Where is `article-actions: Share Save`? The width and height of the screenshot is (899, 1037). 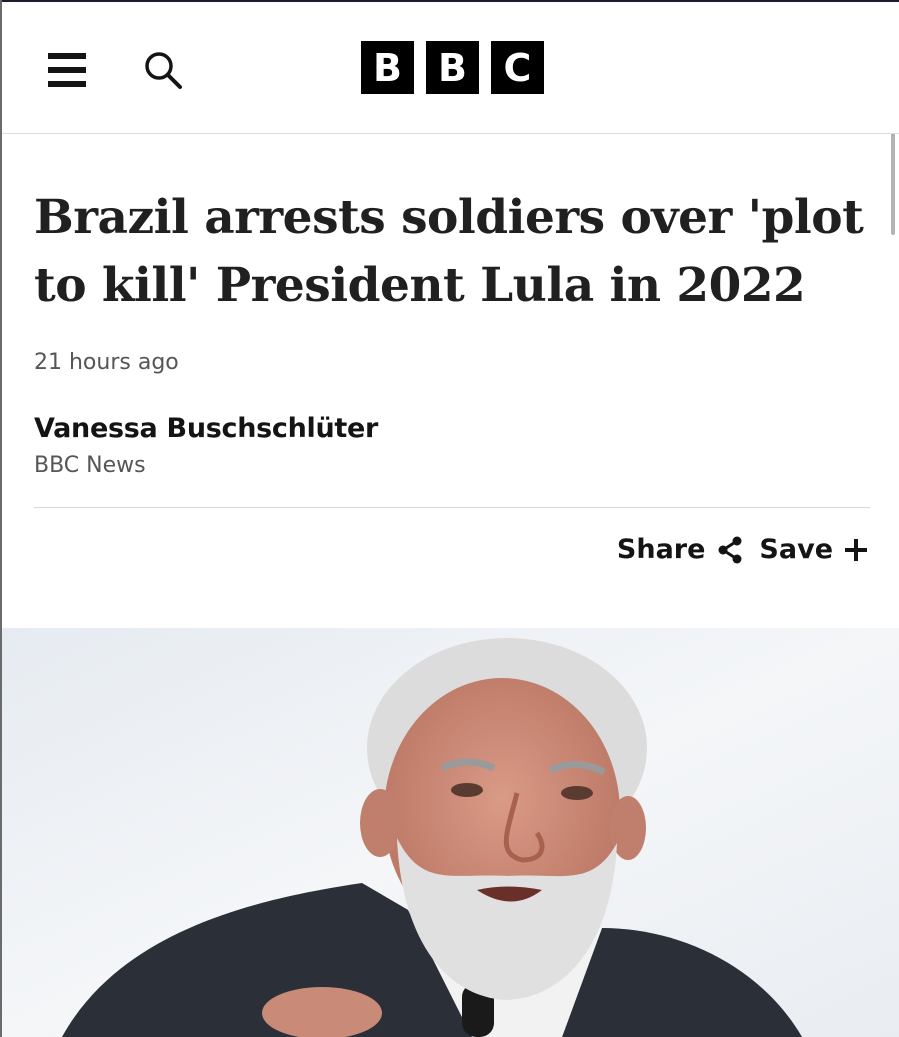 article-actions: Share Save is located at coordinates (743, 549).